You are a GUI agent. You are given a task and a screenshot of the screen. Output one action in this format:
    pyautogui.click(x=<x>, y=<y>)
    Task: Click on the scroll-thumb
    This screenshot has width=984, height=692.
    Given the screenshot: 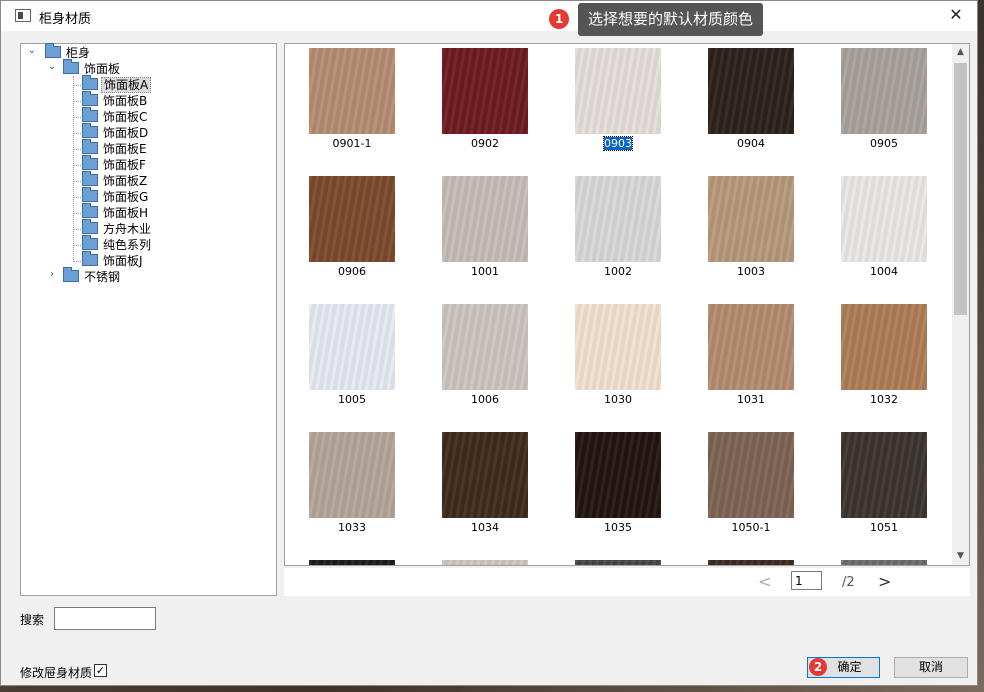 What is the action you would take?
    pyautogui.click(x=960, y=189)
    